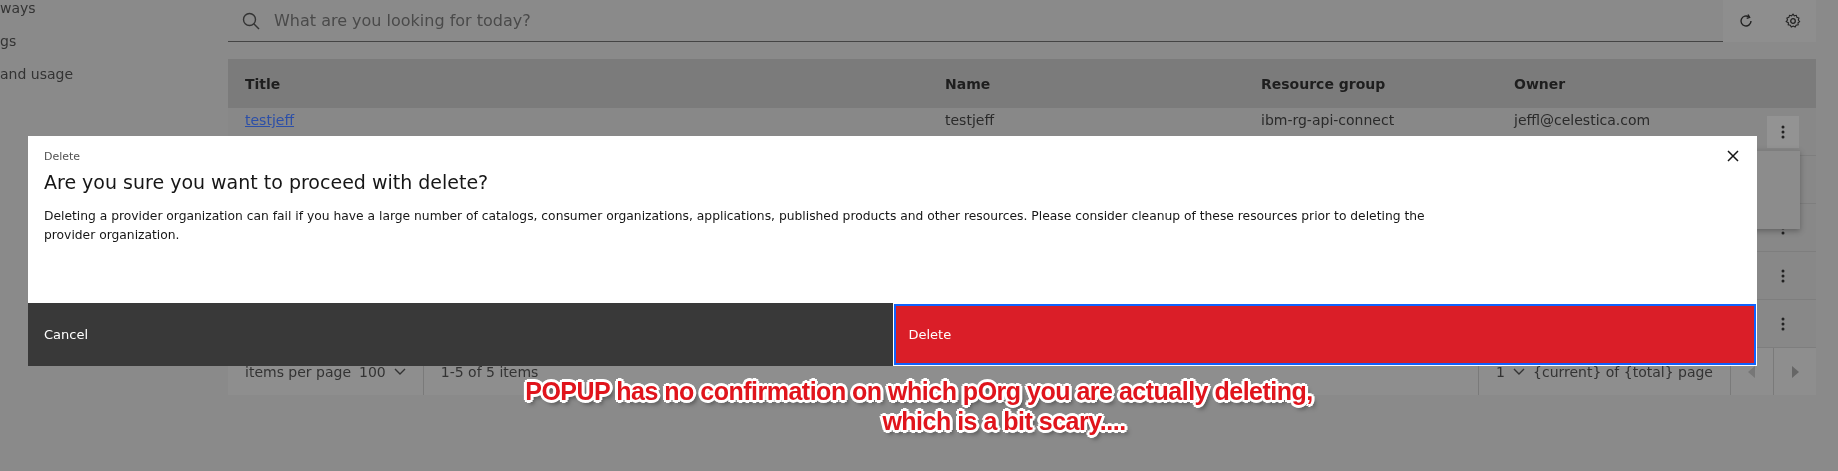 The height and width of the screenshot is (471, 1838). What do you see at coordinates (372, 371) in the screenshot?
I see `items-per-page-select: 100` at bounding box center [372, 371].